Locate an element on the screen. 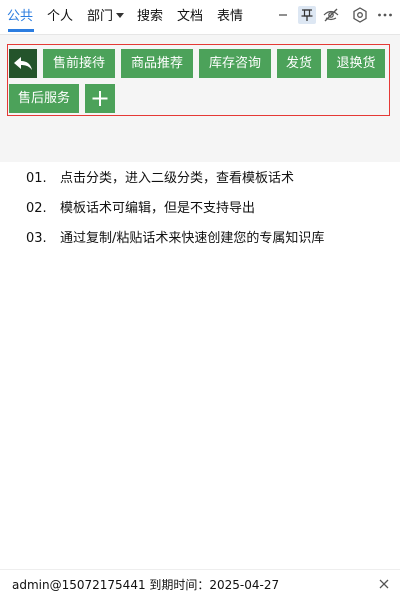 The height and width of the screenshot is (600, 400). back-arrow-icon is located at coordinates (23, 63).